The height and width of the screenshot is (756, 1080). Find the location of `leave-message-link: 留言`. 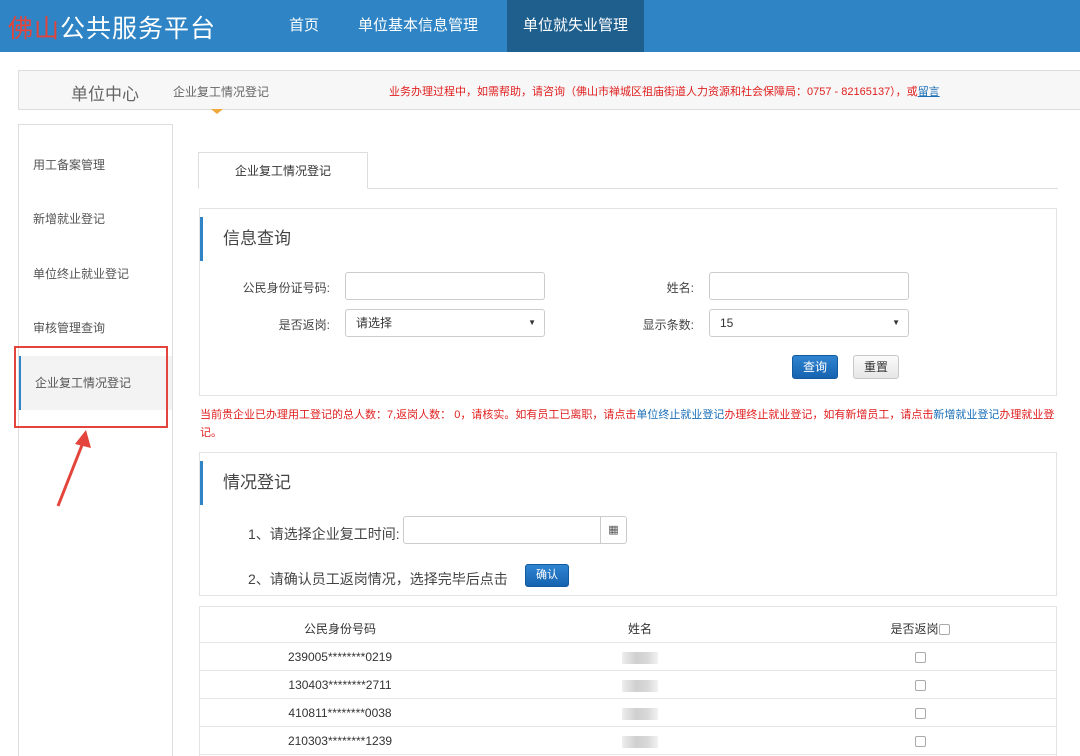

leave-message-link: 留言 is located at coordinates (929, 92).